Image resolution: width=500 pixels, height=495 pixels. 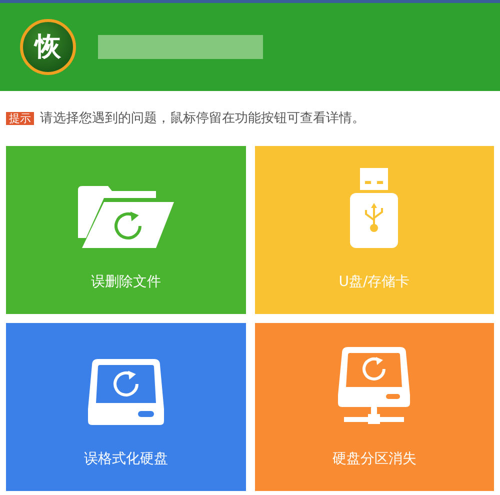 What do you see at coordinates (48, 47) in the screenshot?
I see `logo-character: 恢` at bounding box center [48, 47].